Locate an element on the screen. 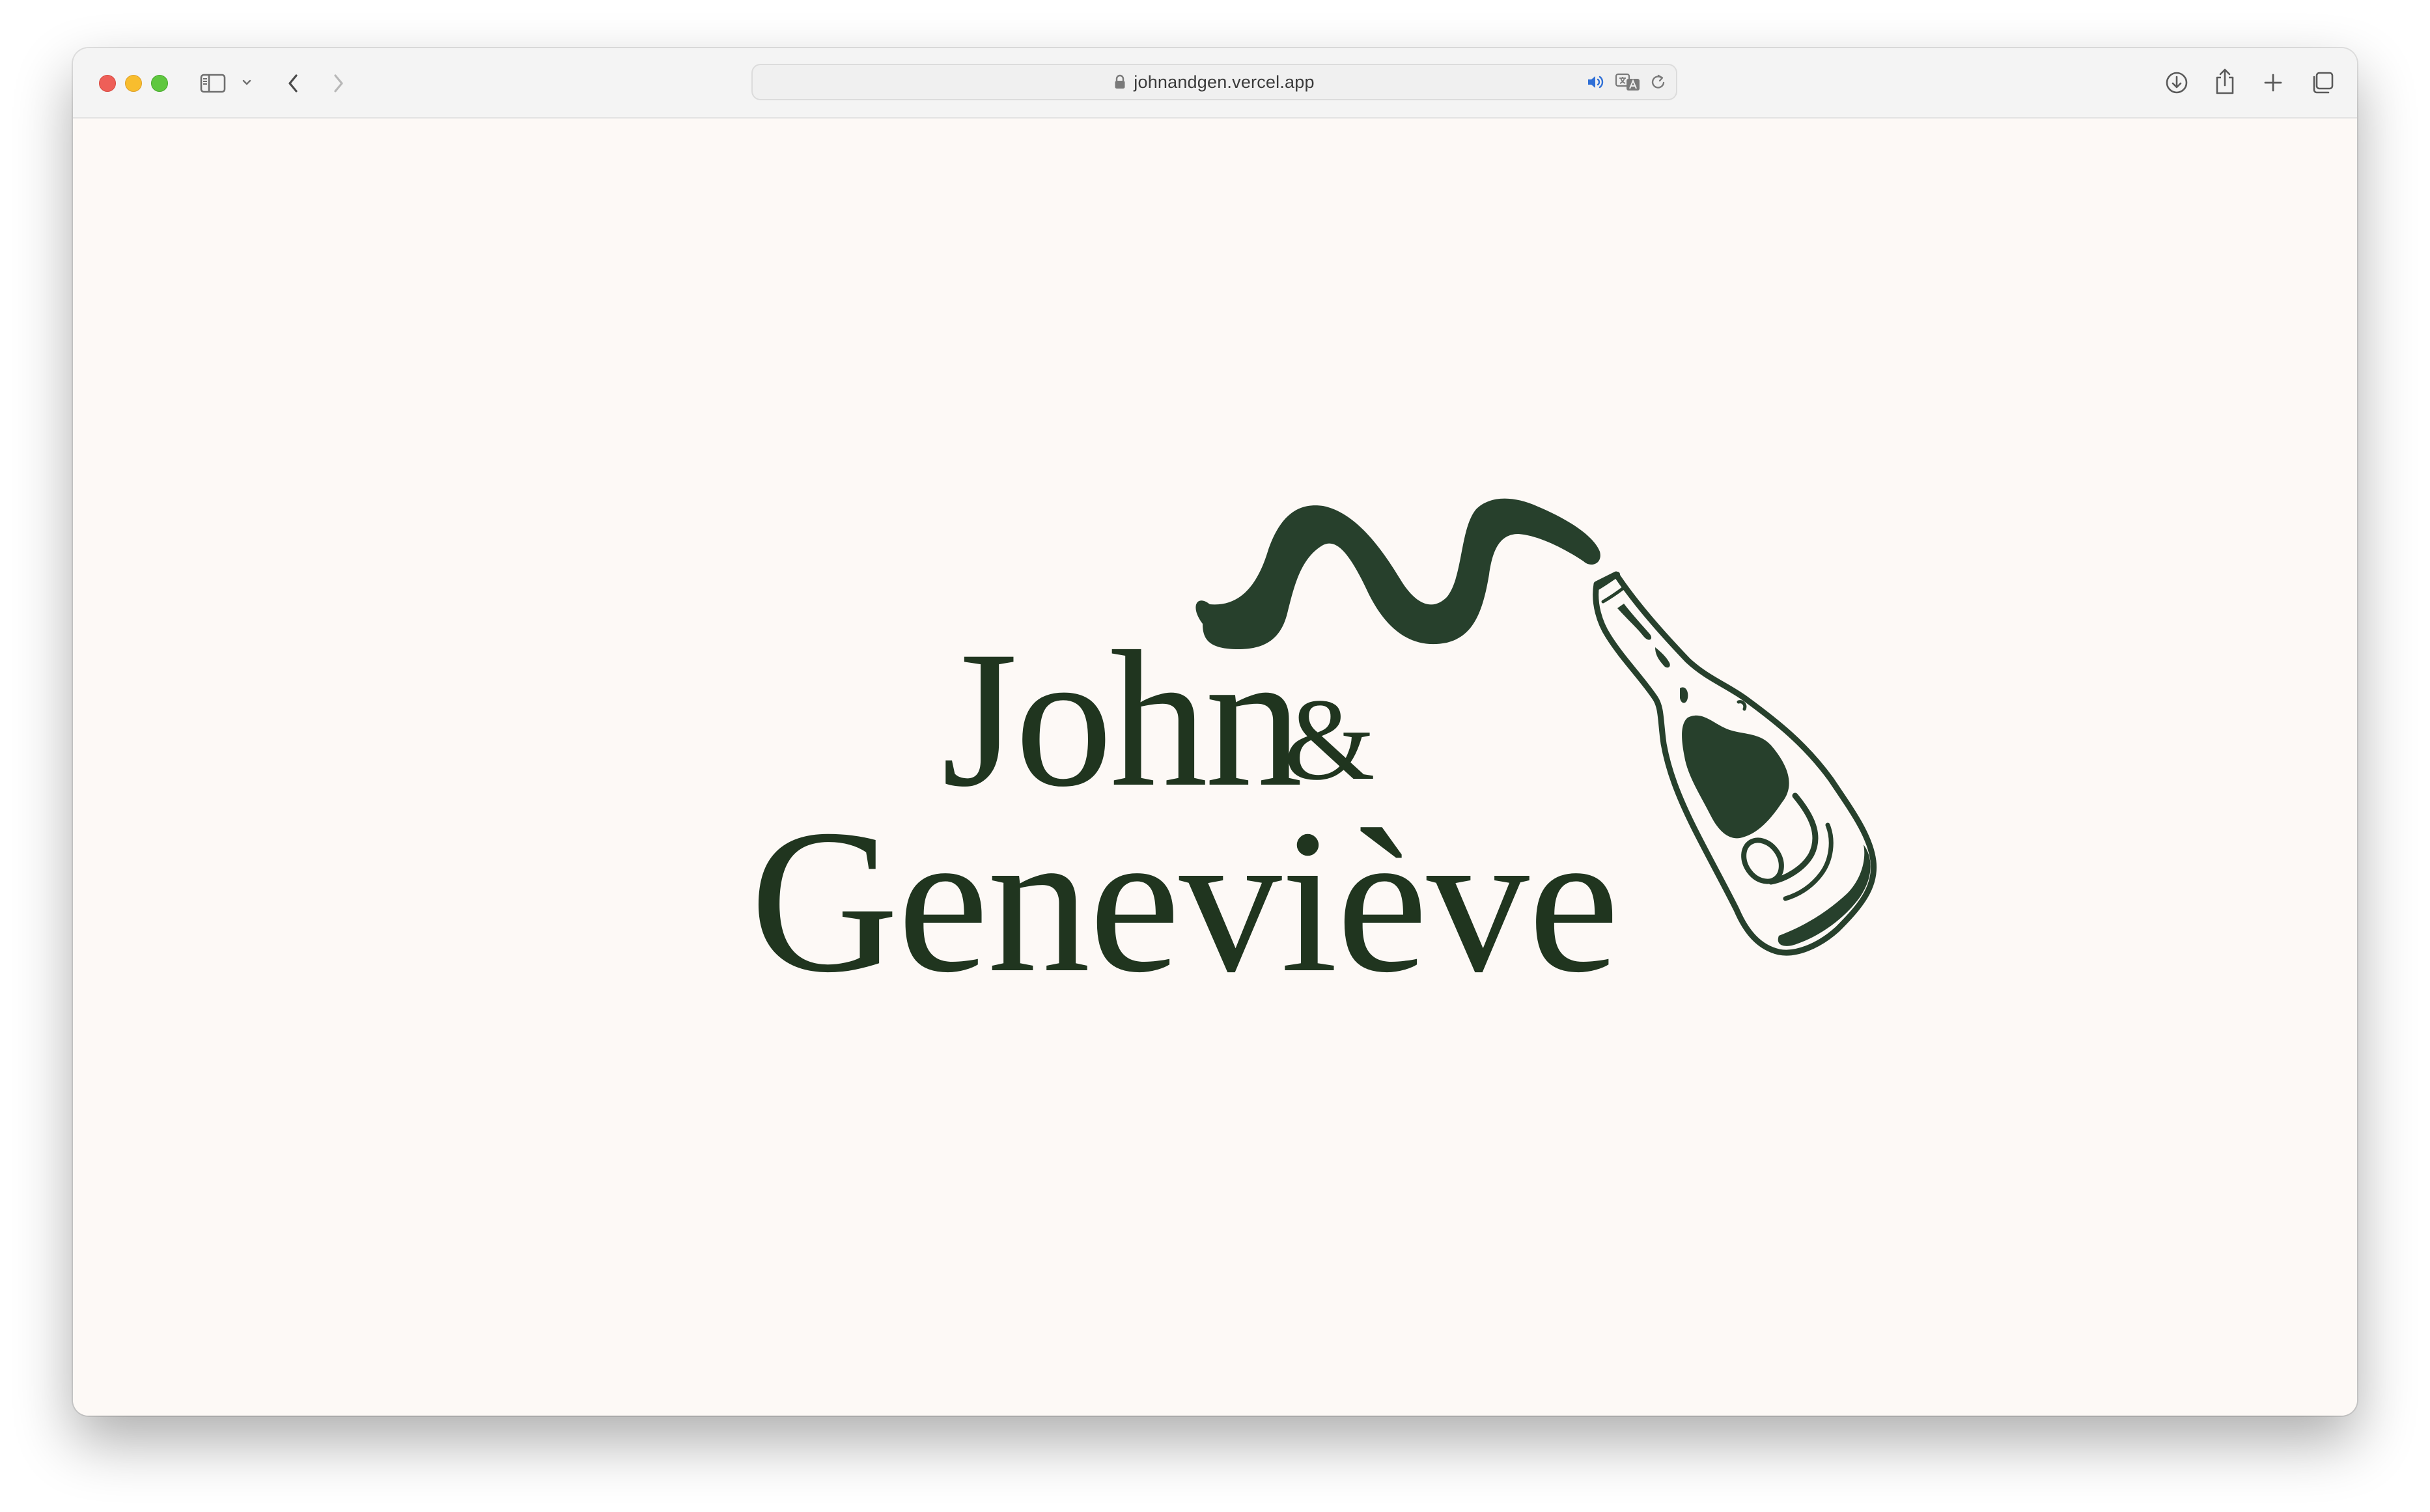 The image size is (2430, 1512). download-icon is located at coordinates (2177, 83).